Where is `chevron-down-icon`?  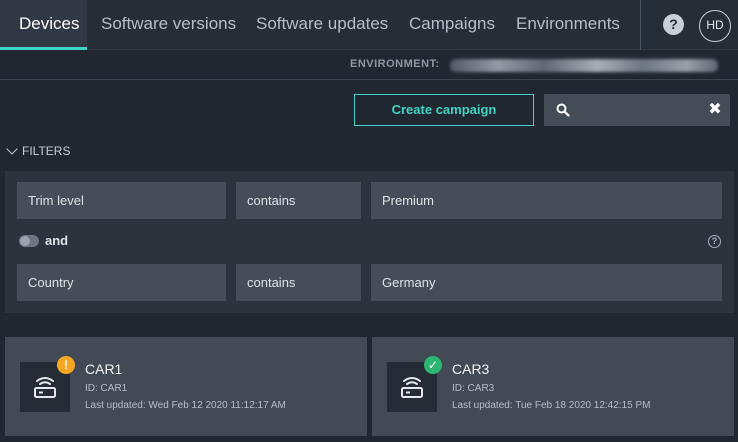 chevron-down-icon is located at coordinates (12, 149).